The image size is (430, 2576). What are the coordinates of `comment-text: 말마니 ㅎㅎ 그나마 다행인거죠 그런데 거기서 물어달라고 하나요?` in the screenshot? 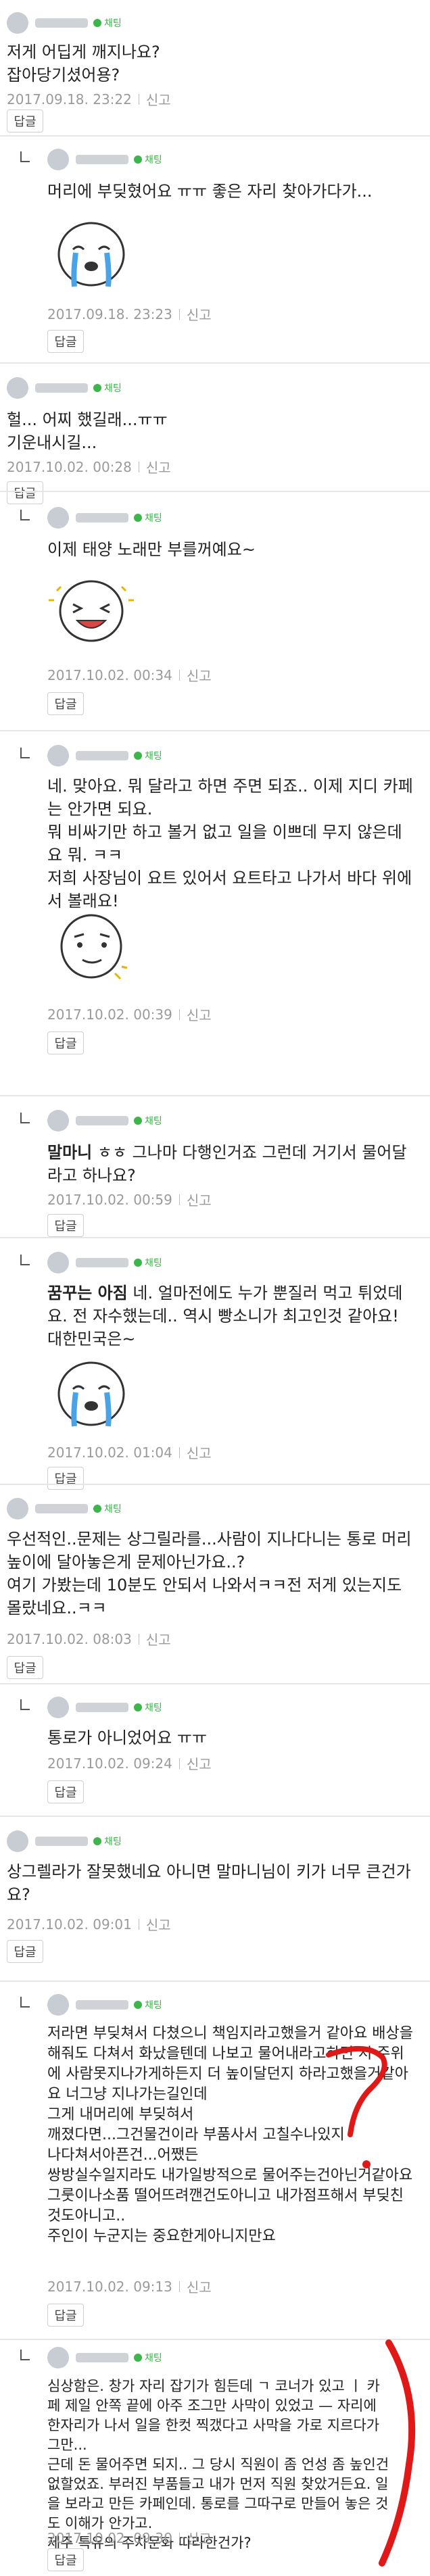 It's located at (231, 1164).